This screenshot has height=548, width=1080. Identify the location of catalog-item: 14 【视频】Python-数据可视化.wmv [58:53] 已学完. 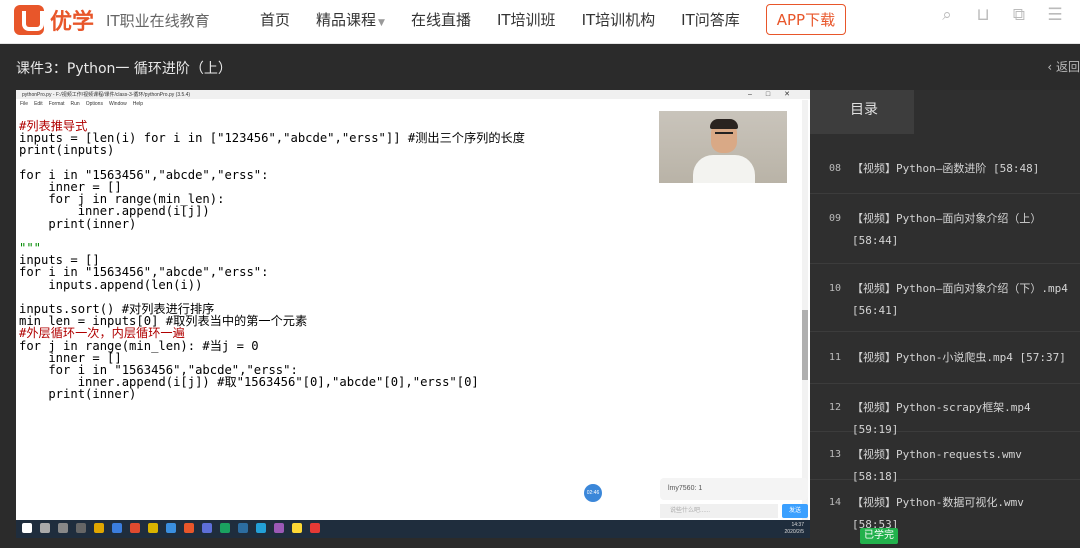
(945, 514).